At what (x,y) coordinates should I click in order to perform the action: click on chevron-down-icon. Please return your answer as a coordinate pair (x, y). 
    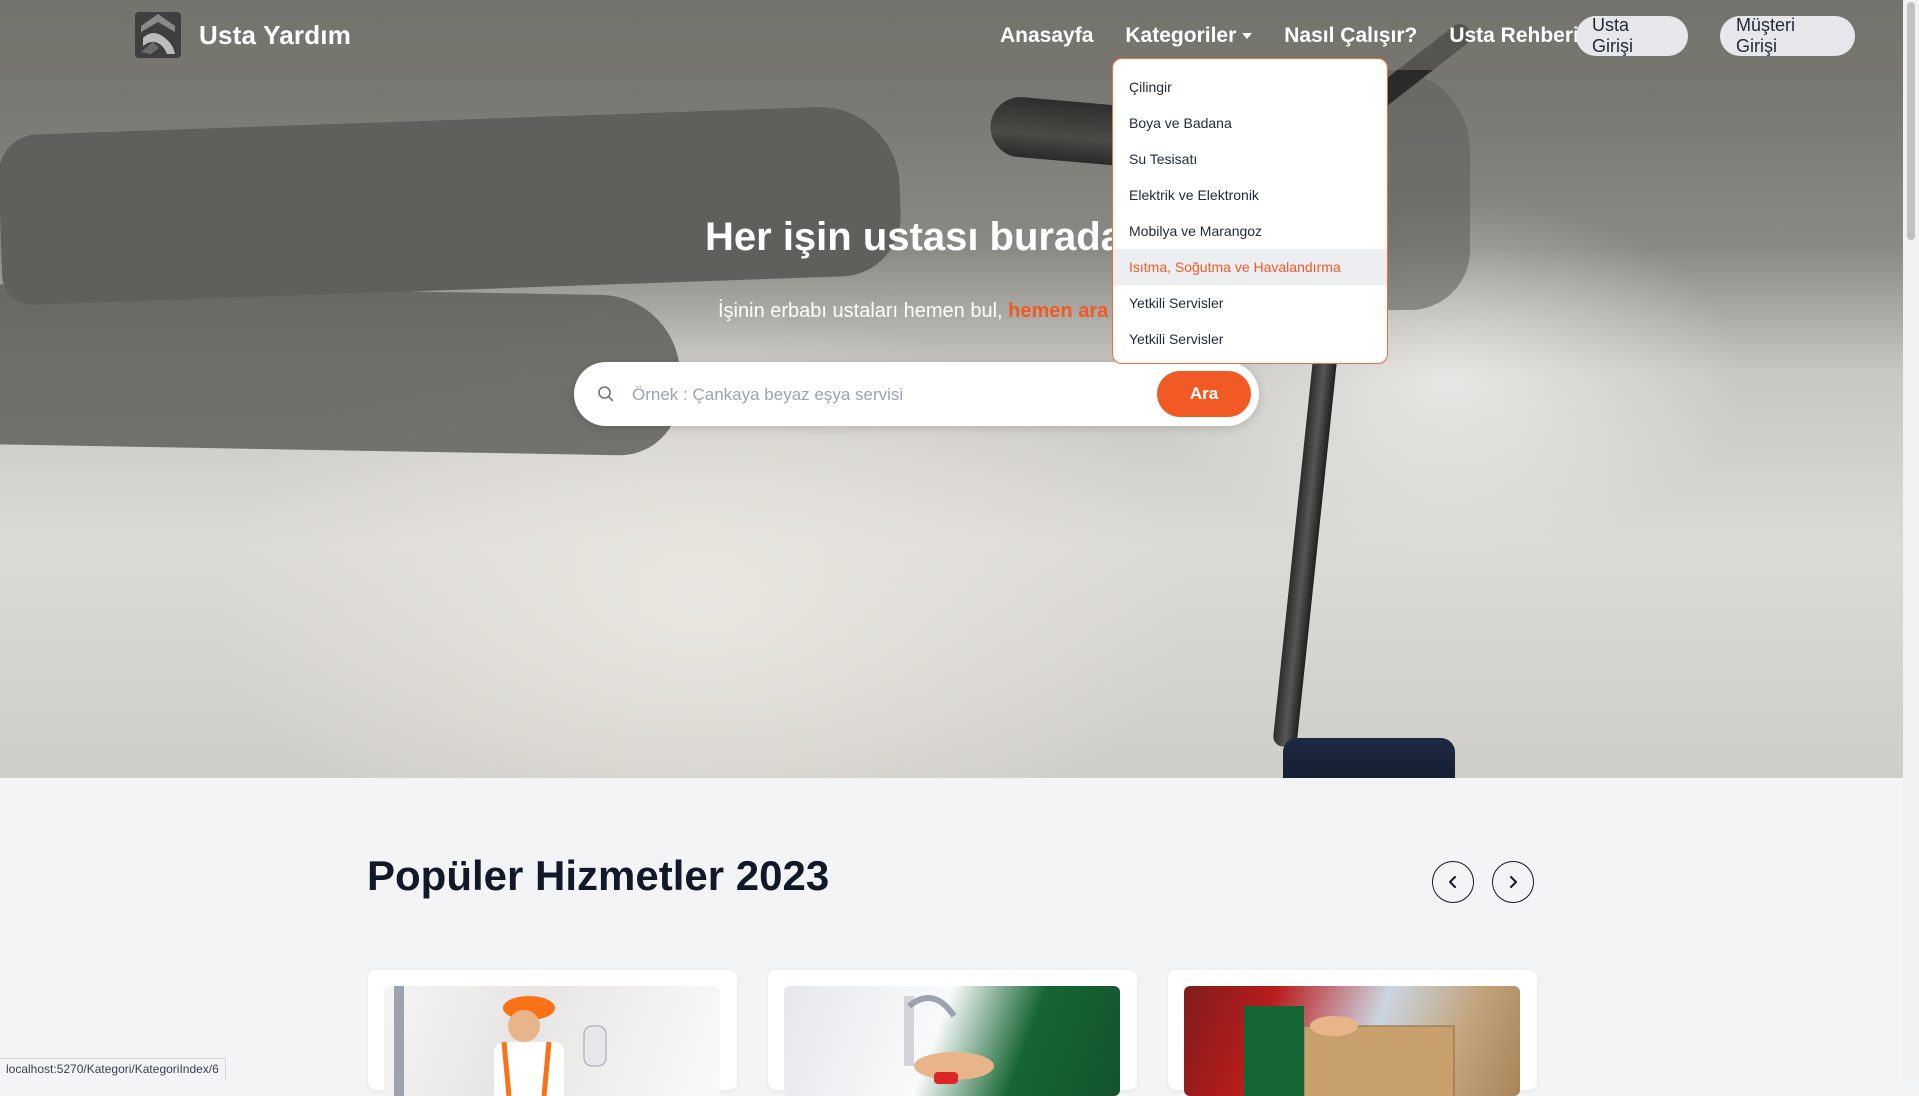
    Looking at the image, I should click on (1247, 36).